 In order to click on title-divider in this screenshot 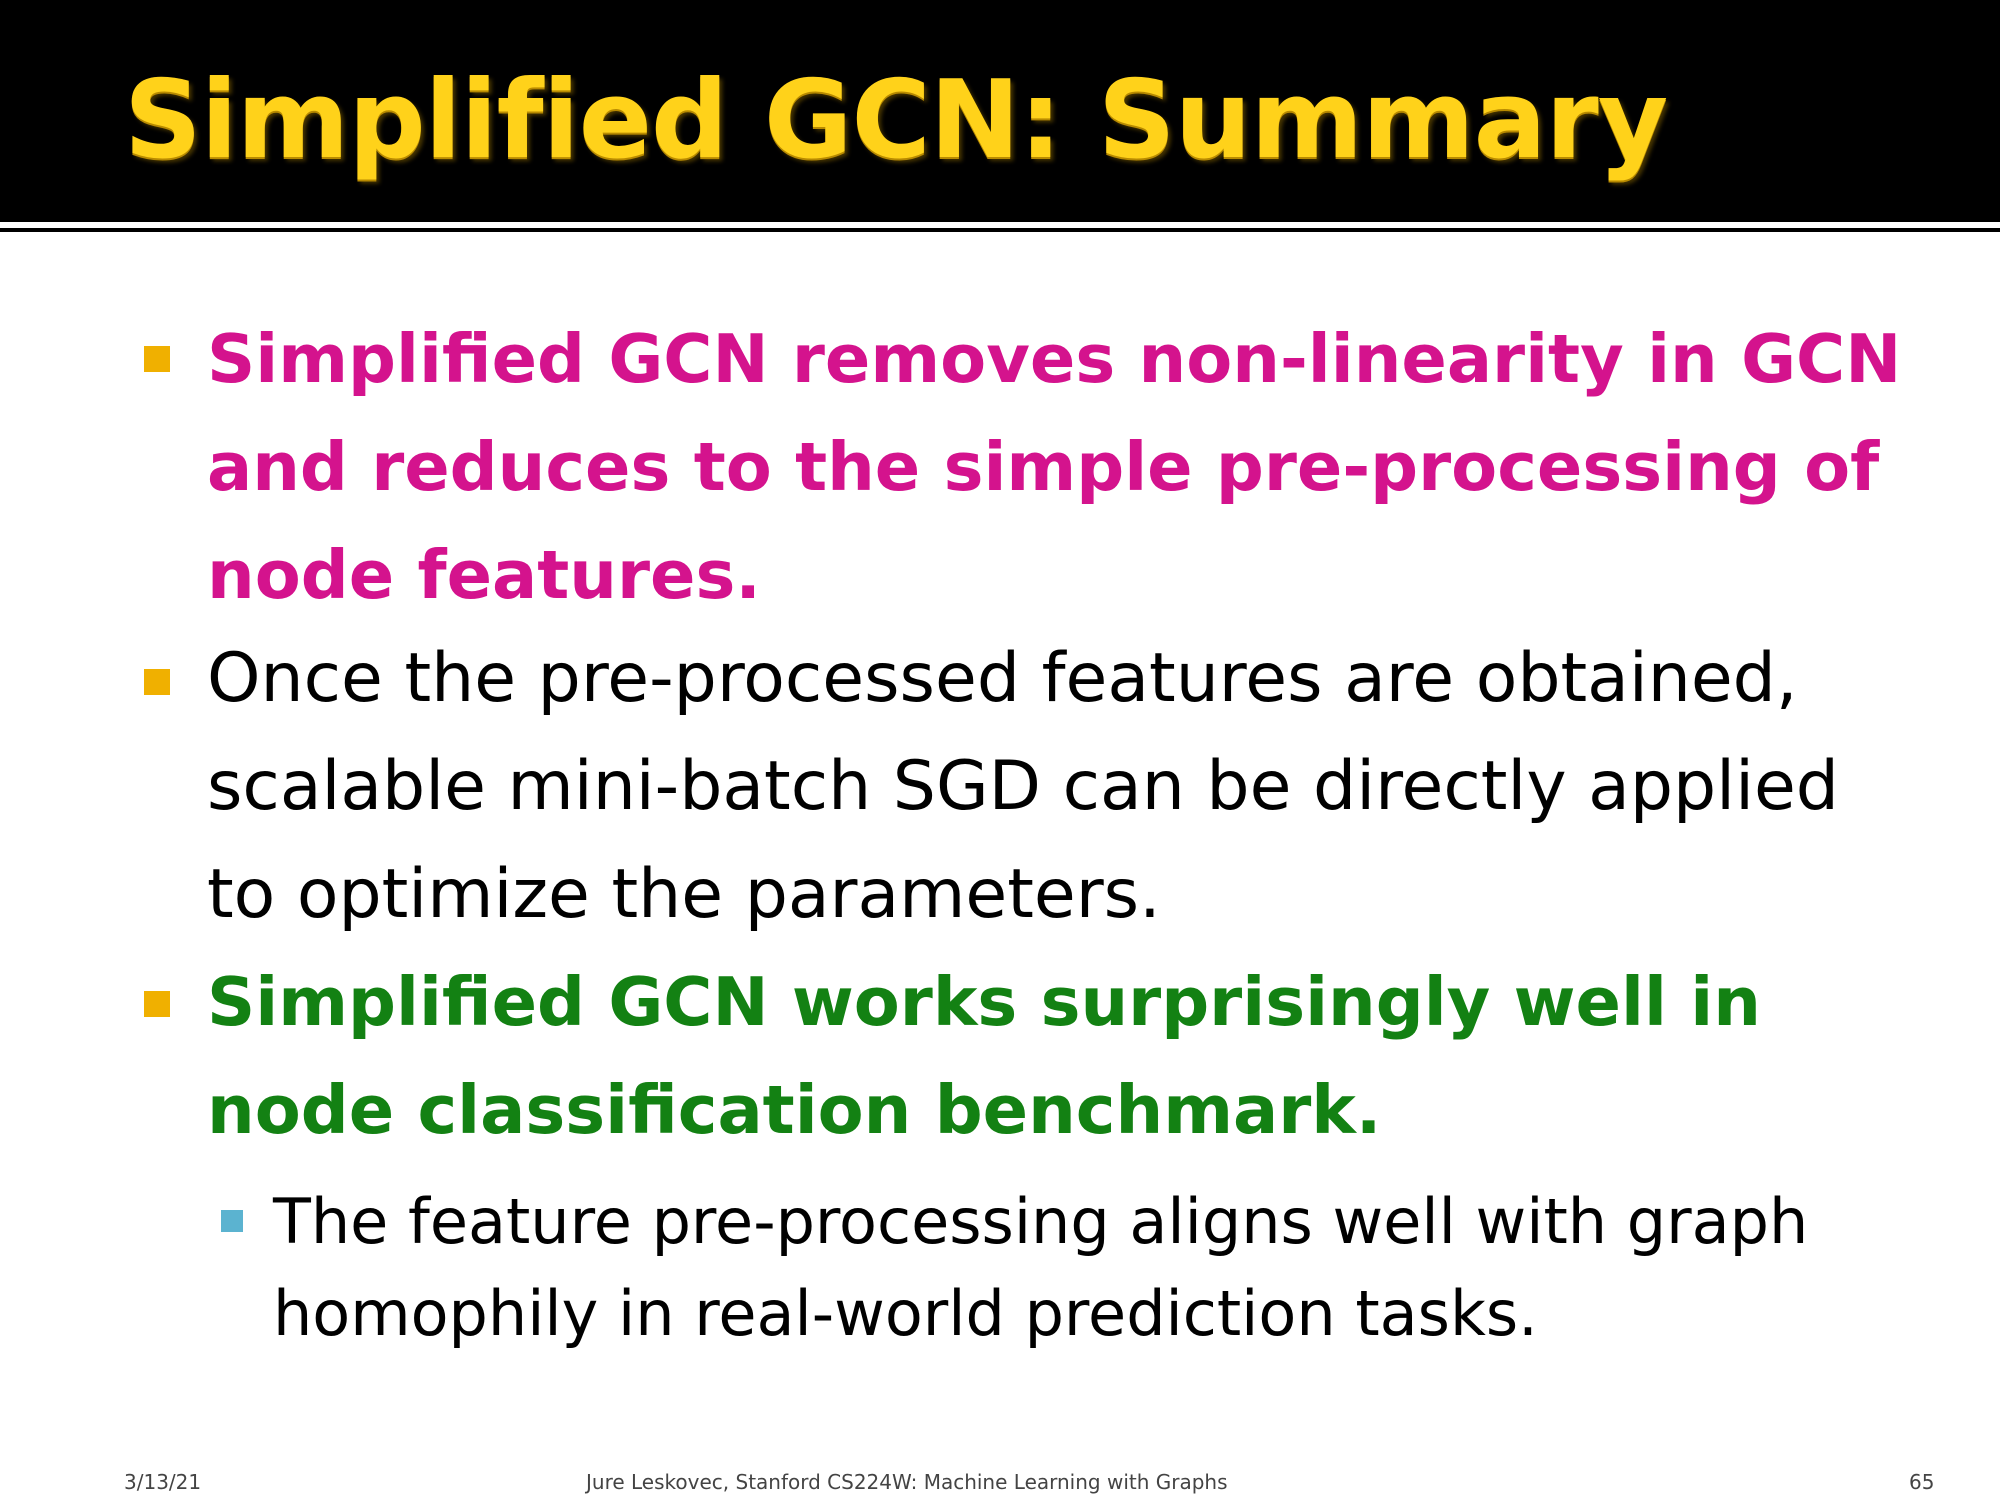, I will do `click(1000, 230)`.